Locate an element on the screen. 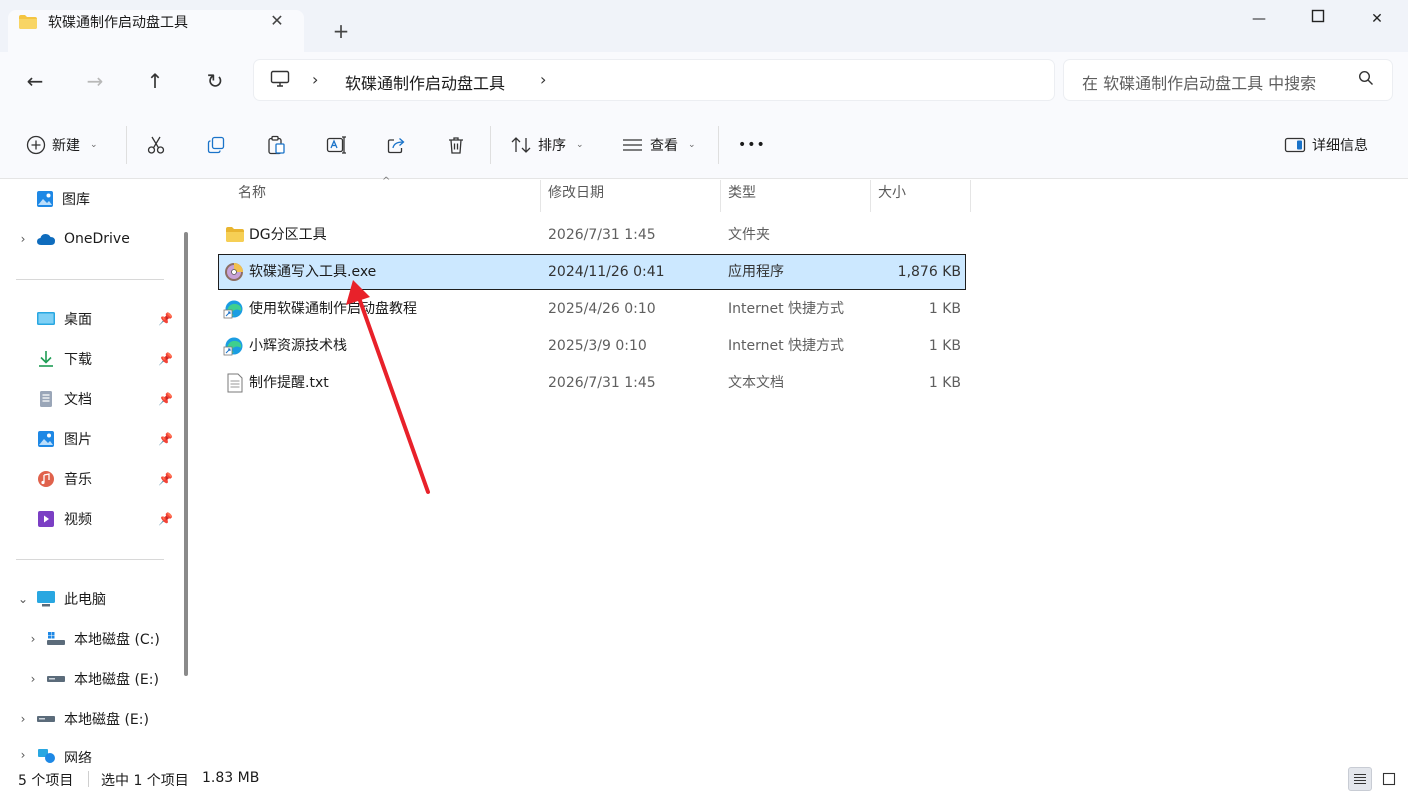  sidebar-item-drive-e: › 本地磁盘 (E:) is located at coordinates (83, 719).